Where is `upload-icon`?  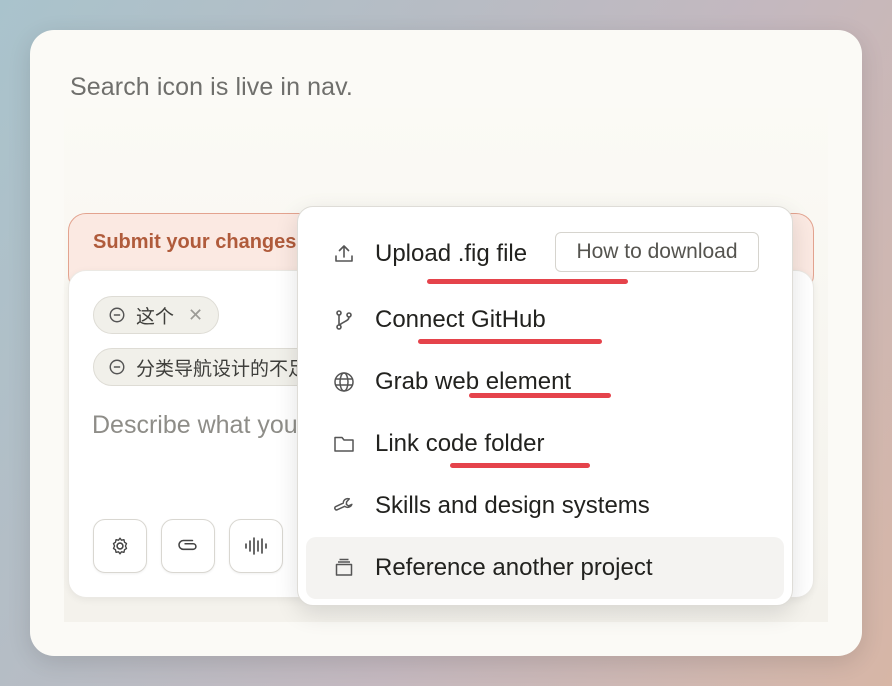
upload-icon is located at coordinates (344, 253).